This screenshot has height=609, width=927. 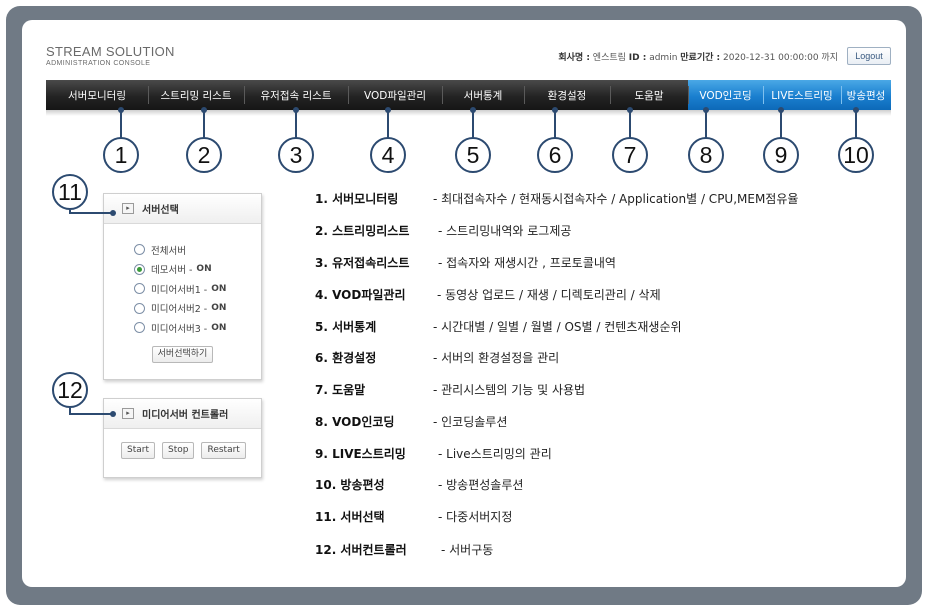 I want to click on server-option-media1: 미디어서버1 - ON, so click(x=182, y=289).